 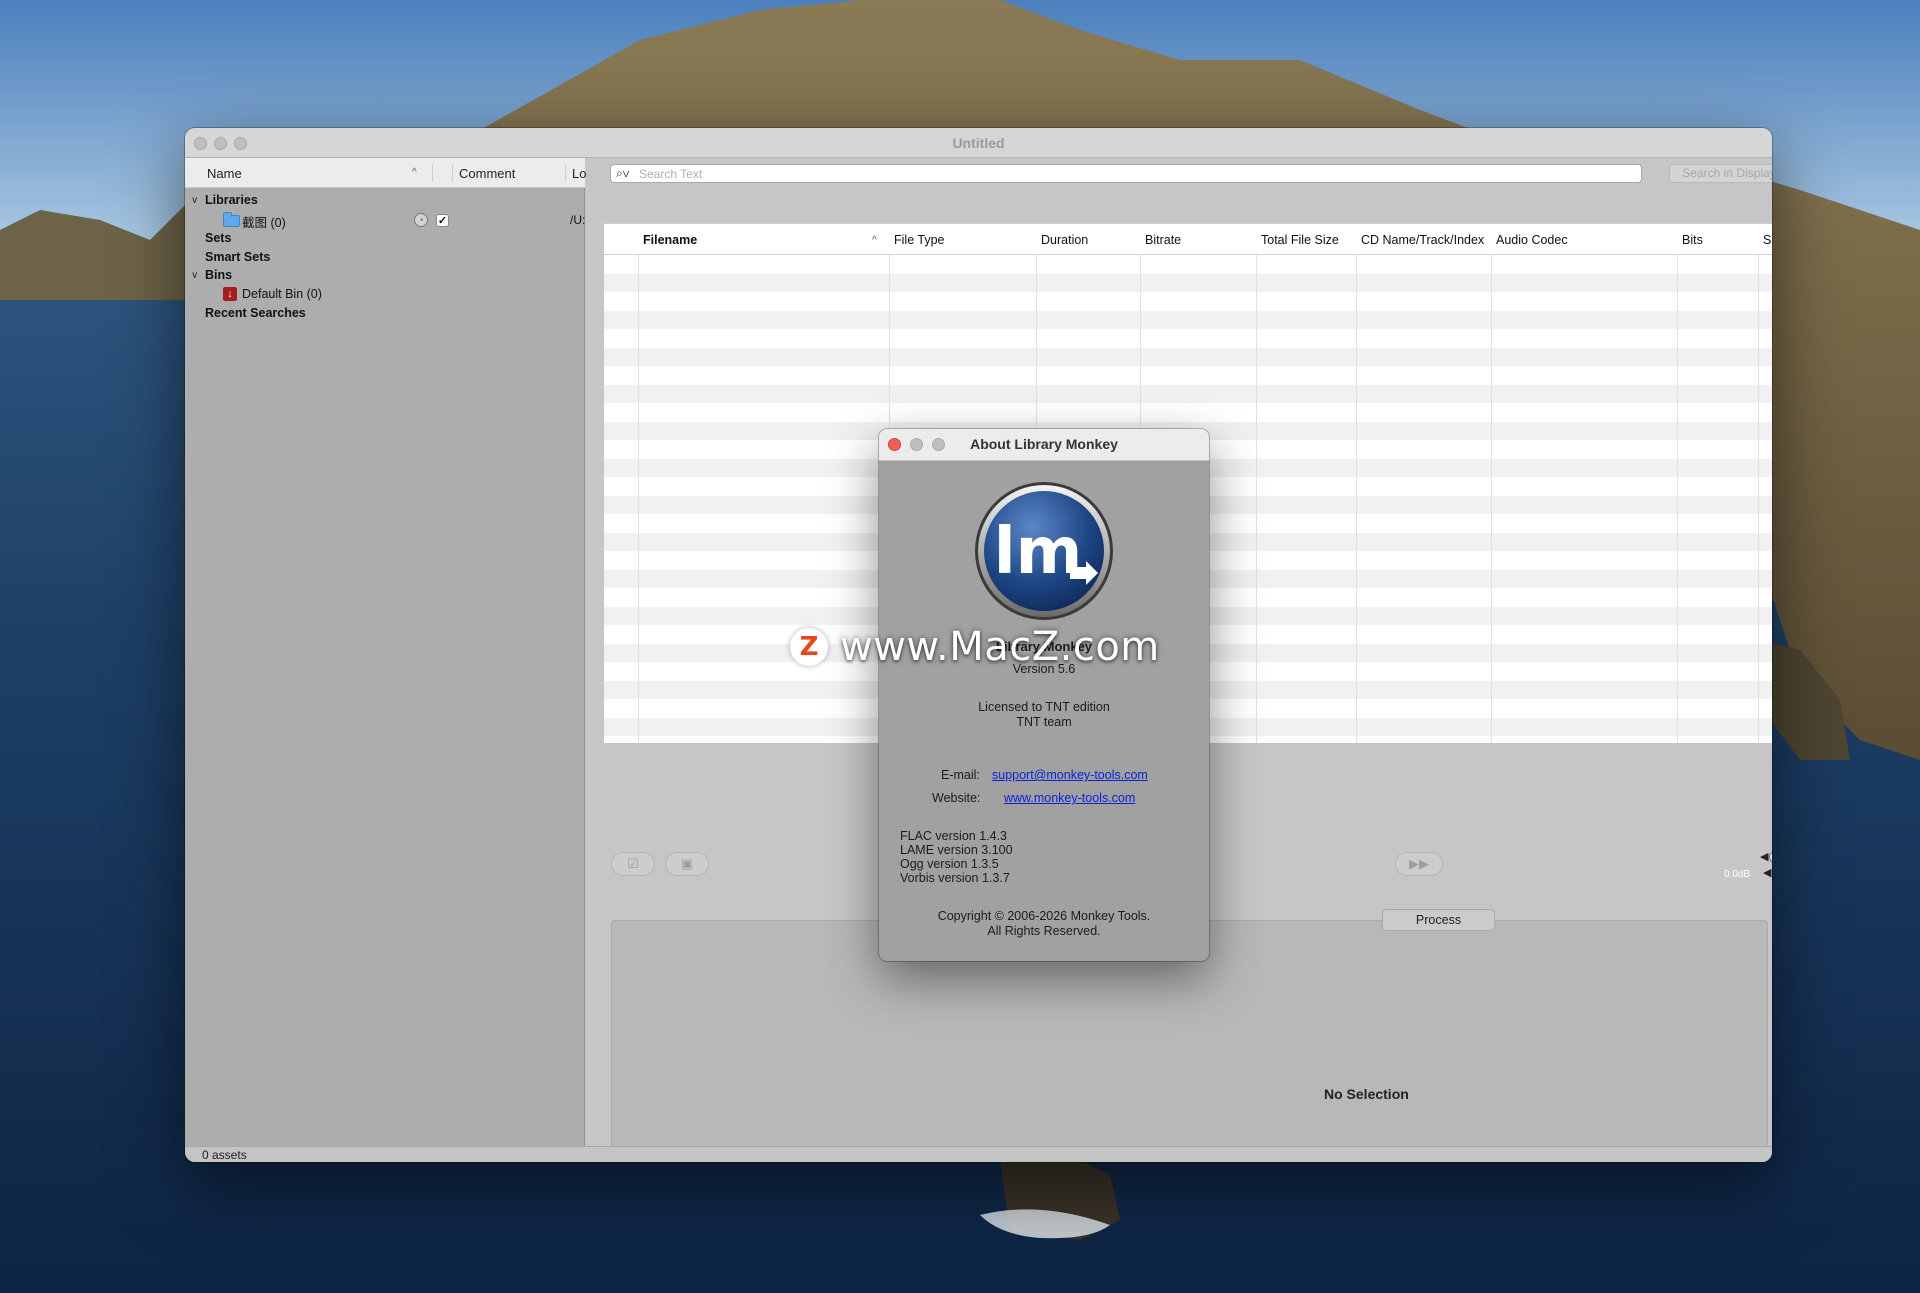 I want to click on watermark: Z www.MacZ.com, so click(x=975, y=647).